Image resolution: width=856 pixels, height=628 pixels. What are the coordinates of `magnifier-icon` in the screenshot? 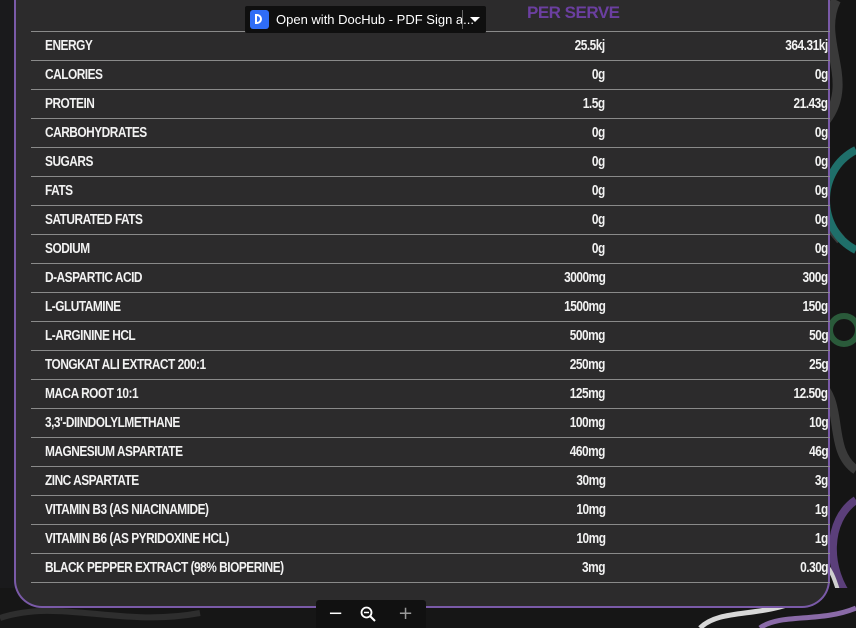 It's located at (368, 616).